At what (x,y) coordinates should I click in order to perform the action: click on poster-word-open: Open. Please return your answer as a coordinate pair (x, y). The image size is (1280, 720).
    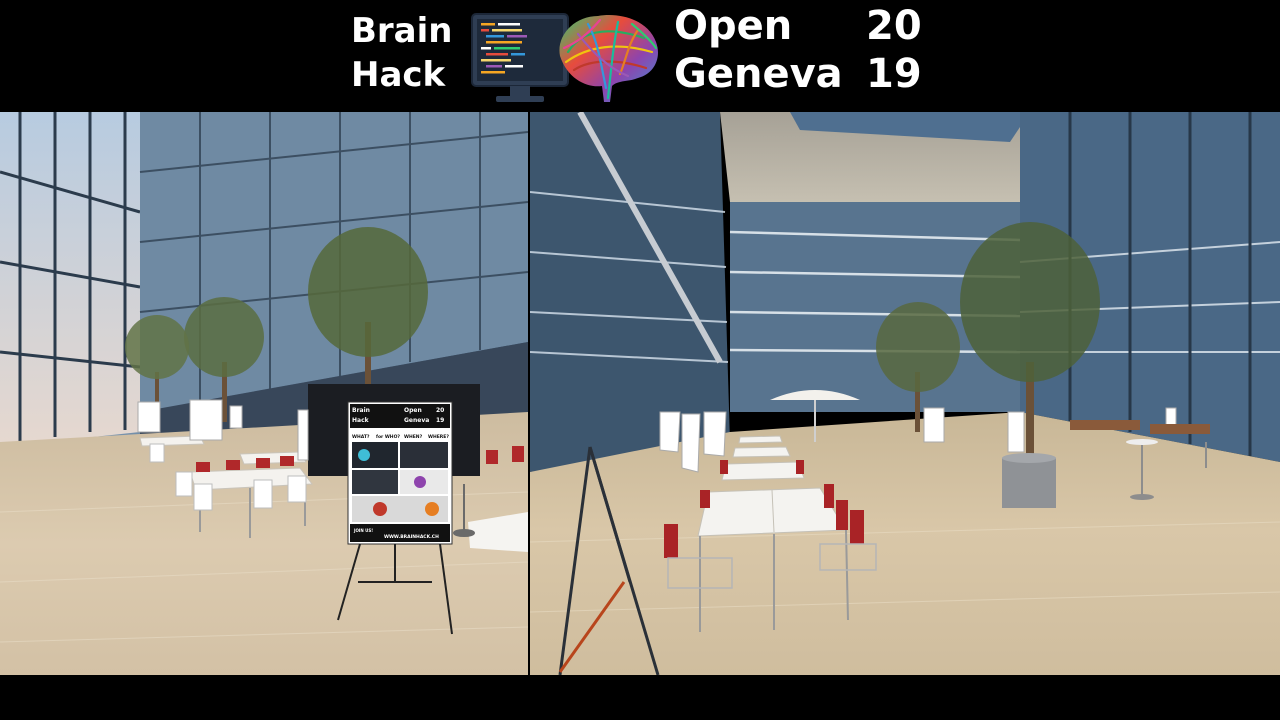
    Looking at the image, I should click on (413, 410).